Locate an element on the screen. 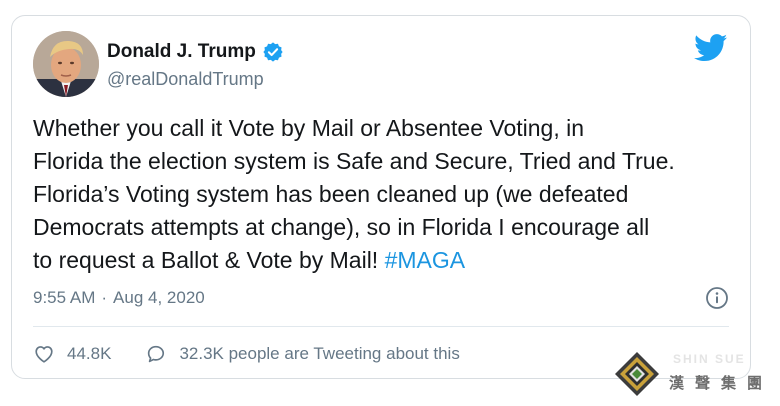 Image resolution: width=780 pixels, height=406 pixels. tweeting-about-text: 32.3K people are Tweeting about this is located at coordinates (319, 353).